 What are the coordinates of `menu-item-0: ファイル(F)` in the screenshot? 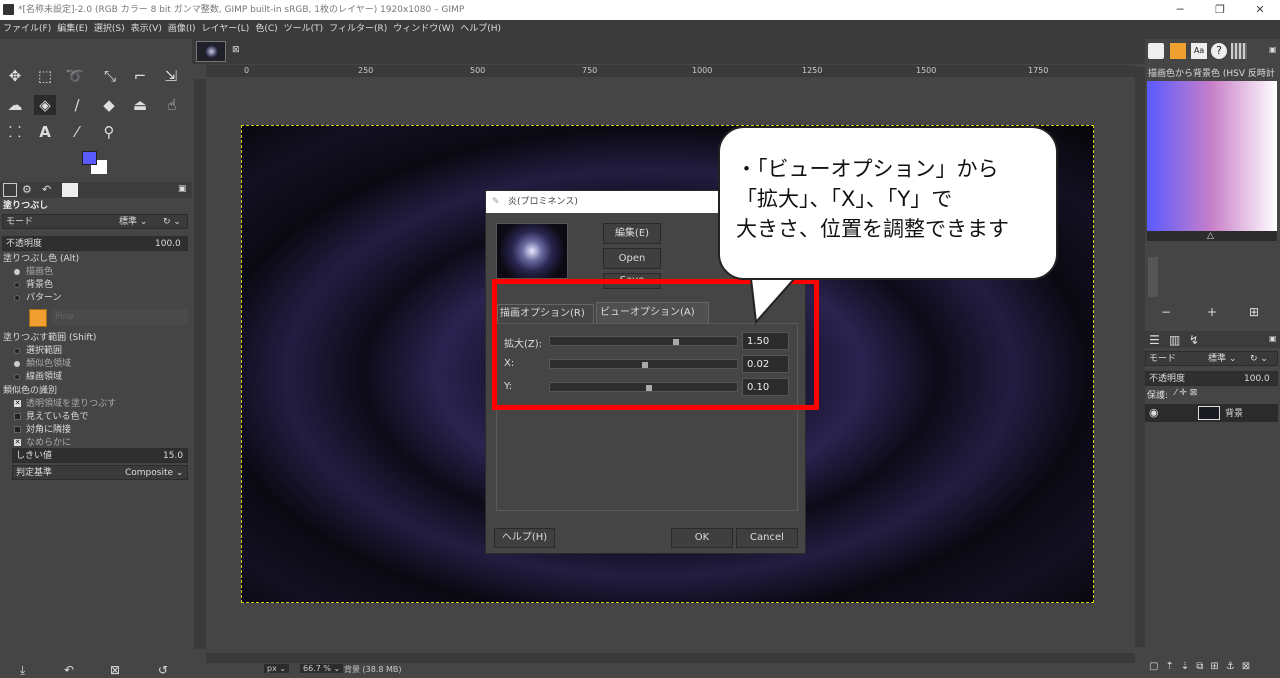 It's located at (27, 29).